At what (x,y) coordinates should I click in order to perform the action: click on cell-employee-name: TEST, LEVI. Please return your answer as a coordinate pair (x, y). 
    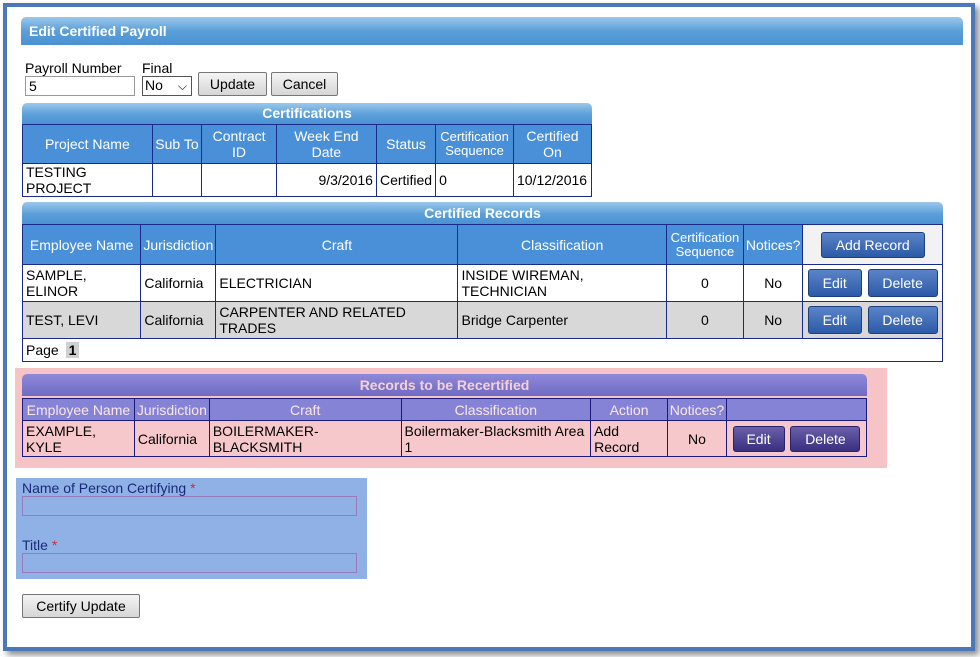
    Looking at the image, I should click on (81, 320).